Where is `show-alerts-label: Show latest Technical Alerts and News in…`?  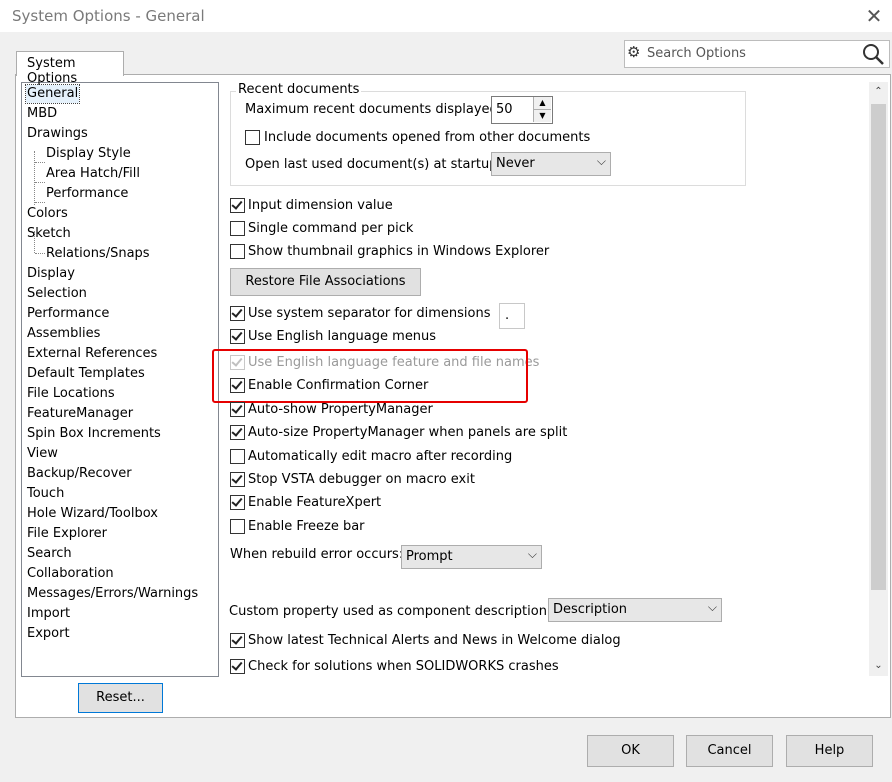 show-alerts-label: Show latest Technical Alerts and News in… is located at coordinates (434, 640).